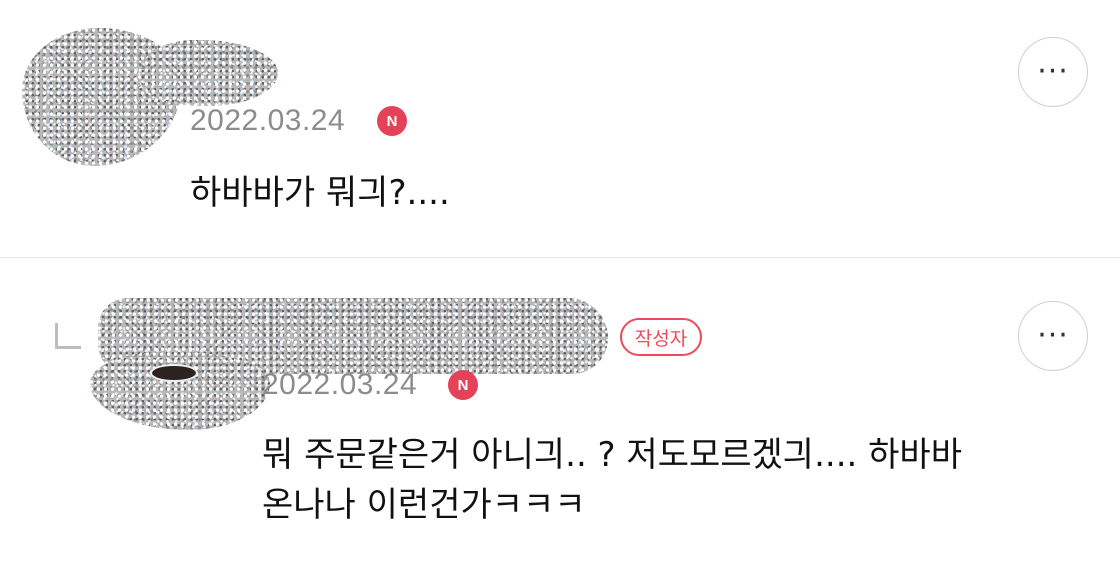 The width and height of the screenshot is (1120, 568). What do you see at coordinates (661, 337) in the screenshot?
I see `author-badge: 작성자` at bounding box center [661, 337].